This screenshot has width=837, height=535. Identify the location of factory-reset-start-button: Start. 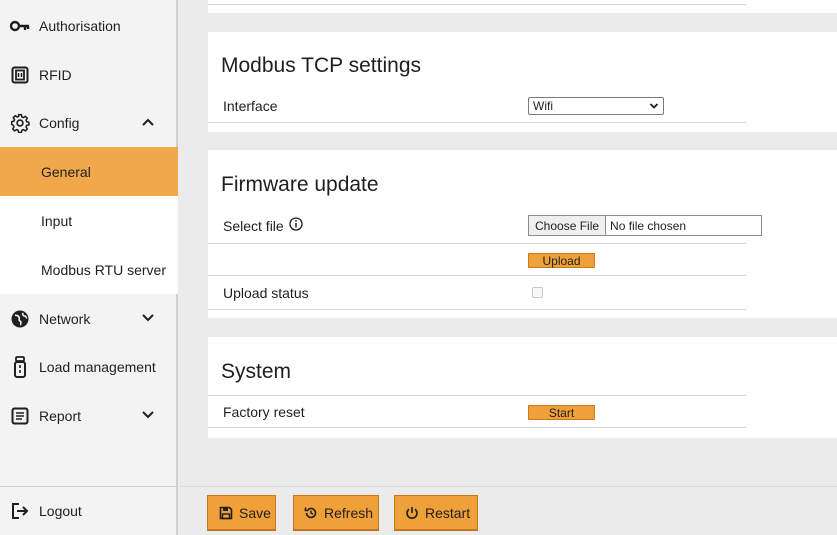
(561, 412).